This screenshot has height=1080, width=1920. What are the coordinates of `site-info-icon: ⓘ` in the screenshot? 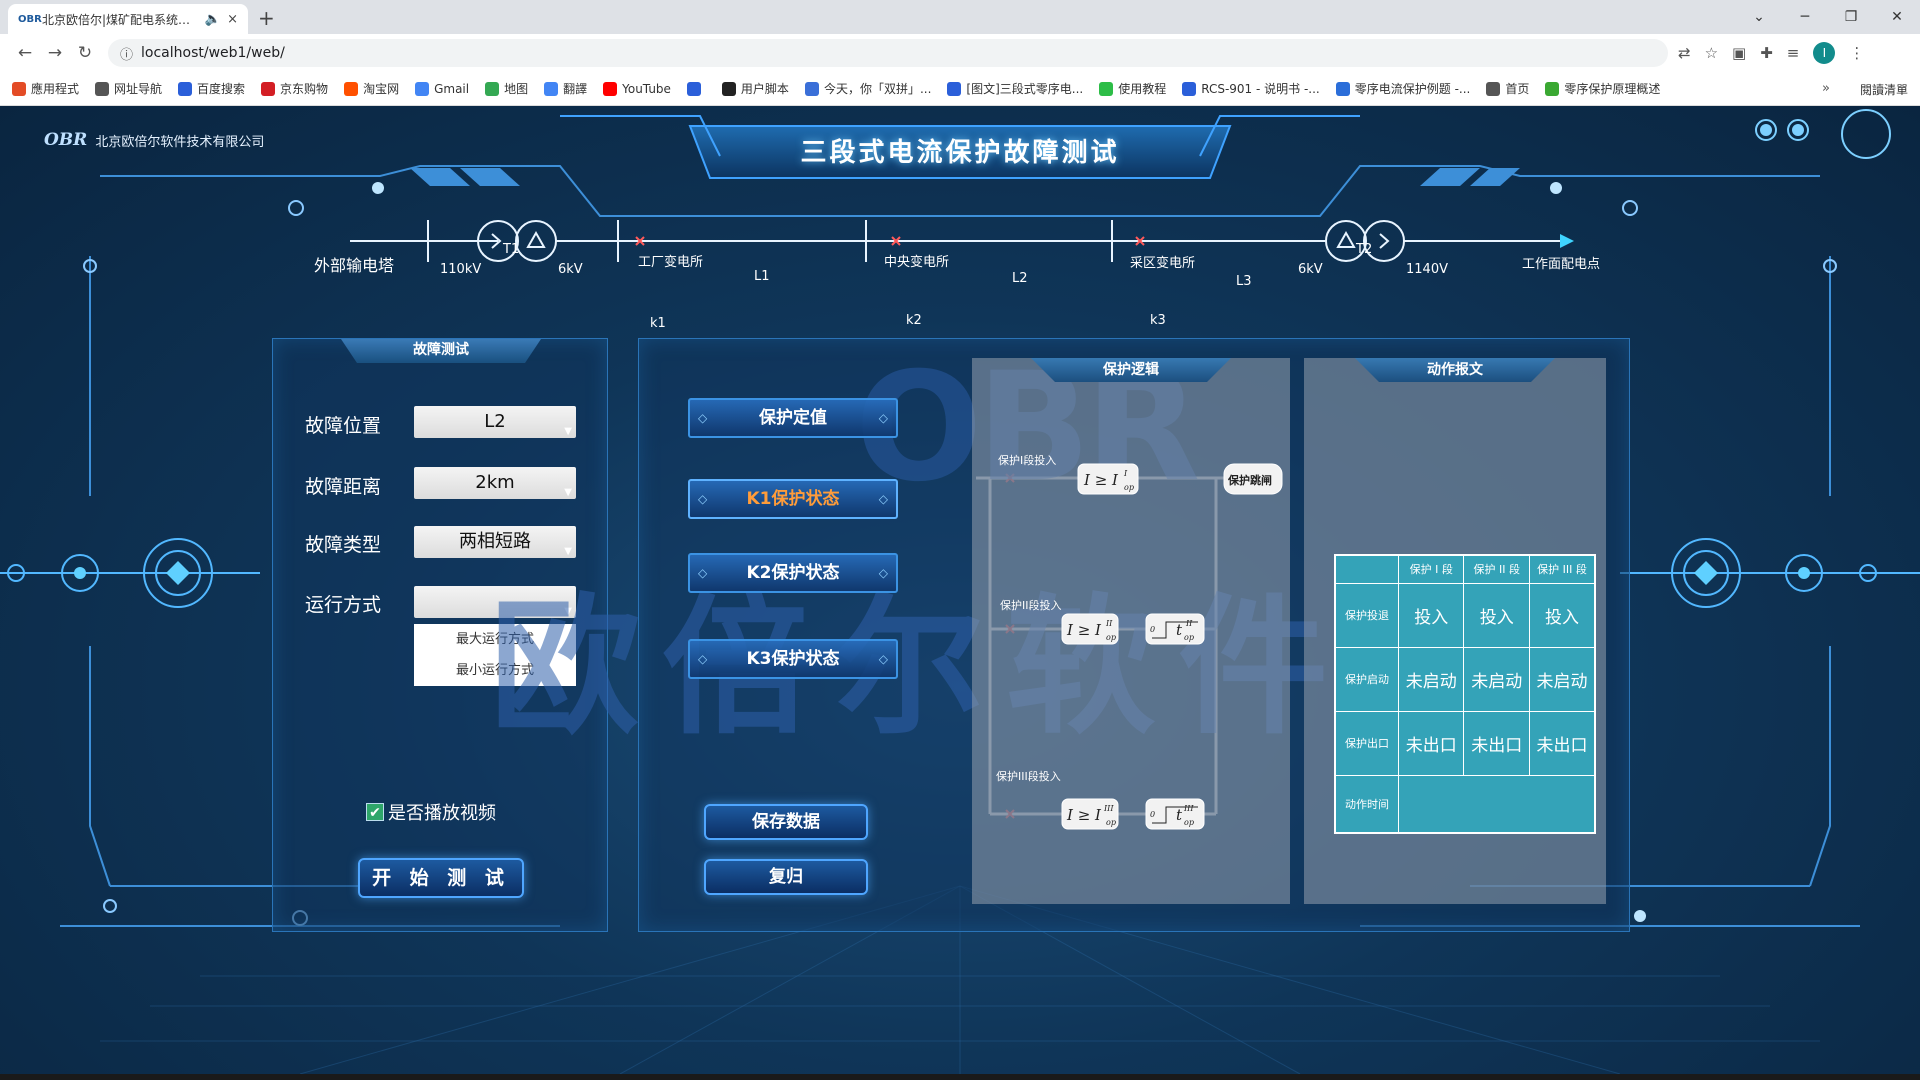 It's located at (126, 53).